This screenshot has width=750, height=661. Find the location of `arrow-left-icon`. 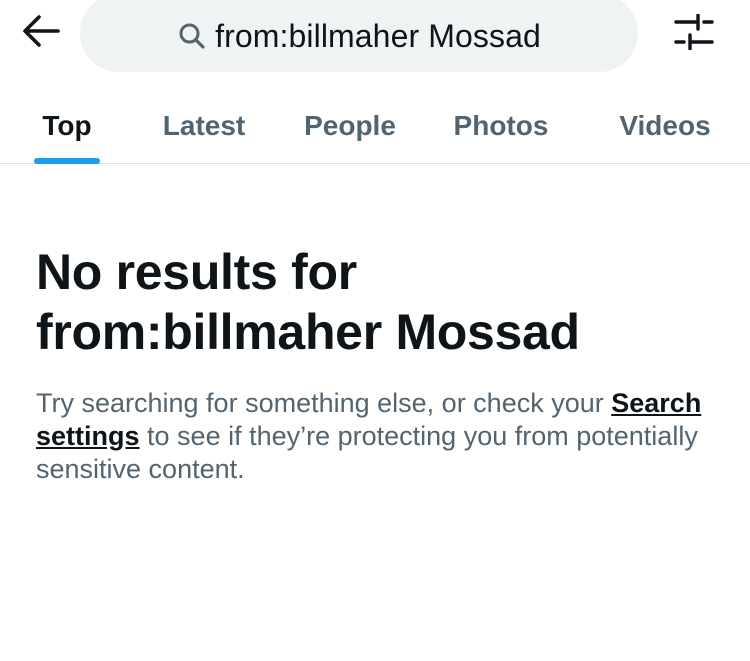

arrow-left-icon is located at coordinates (41, 33).